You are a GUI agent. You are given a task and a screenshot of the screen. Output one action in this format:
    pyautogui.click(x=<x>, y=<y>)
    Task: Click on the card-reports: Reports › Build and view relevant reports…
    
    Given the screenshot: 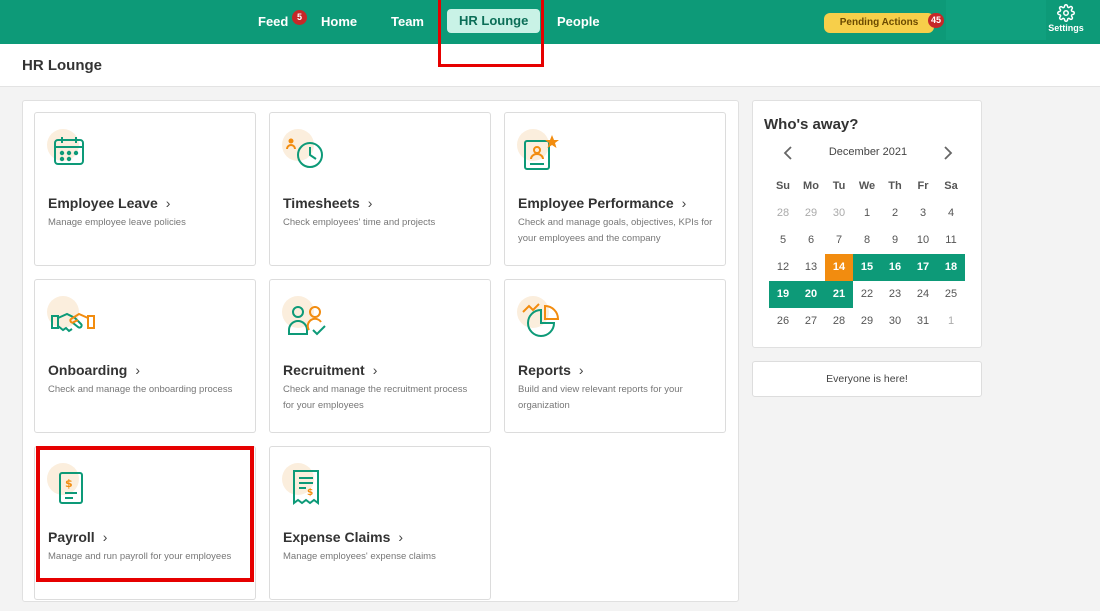 What is the action you would take?
    pyautogui.click(x=615, y=356)
    